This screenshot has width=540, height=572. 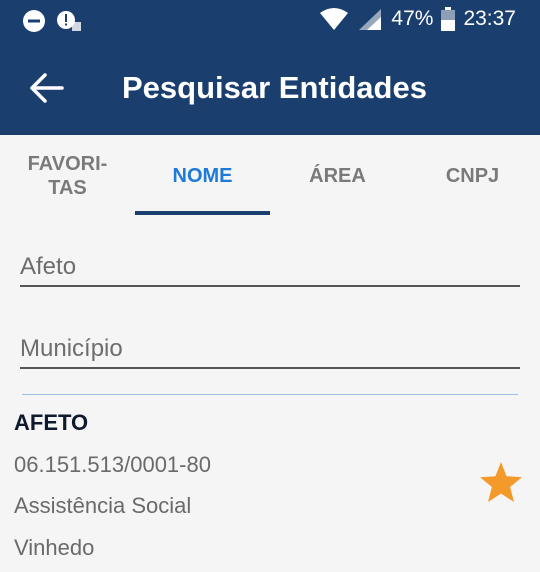 I want to click on battery-icon, so click(x=448, y=19).